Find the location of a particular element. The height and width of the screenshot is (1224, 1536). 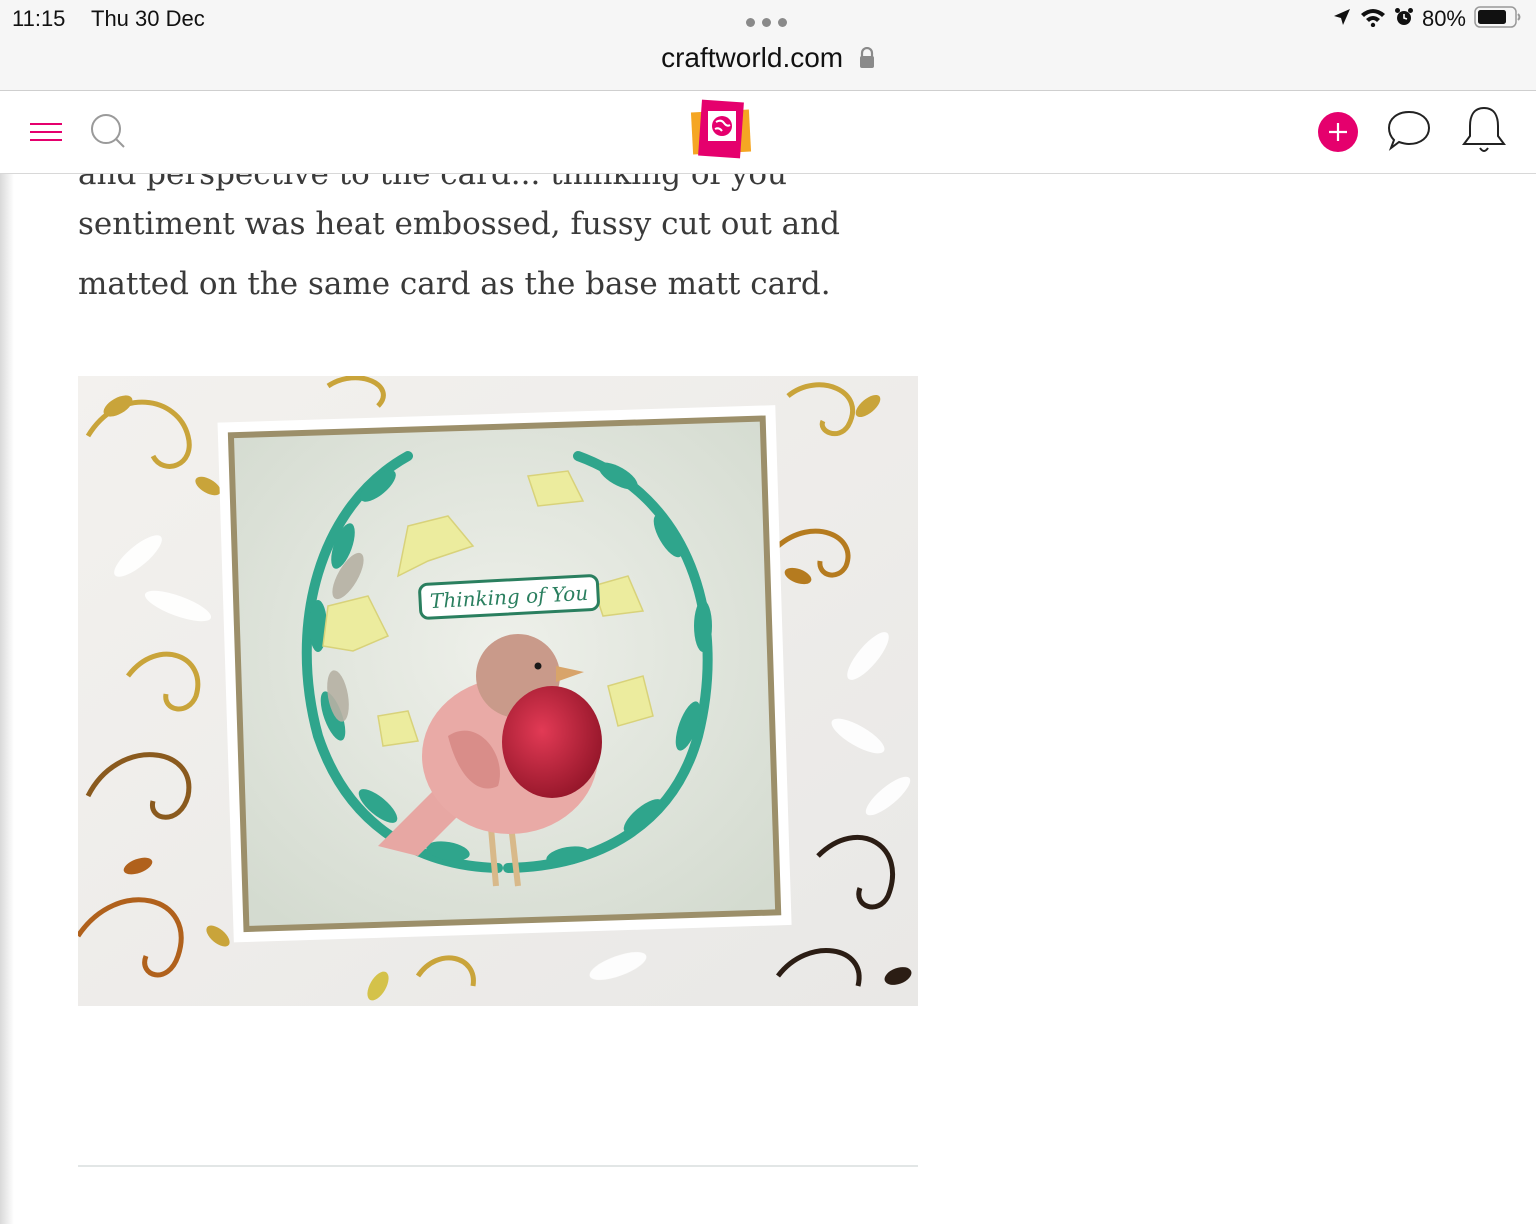

hamburger-menu-icon is located at coordinates (46, 132).